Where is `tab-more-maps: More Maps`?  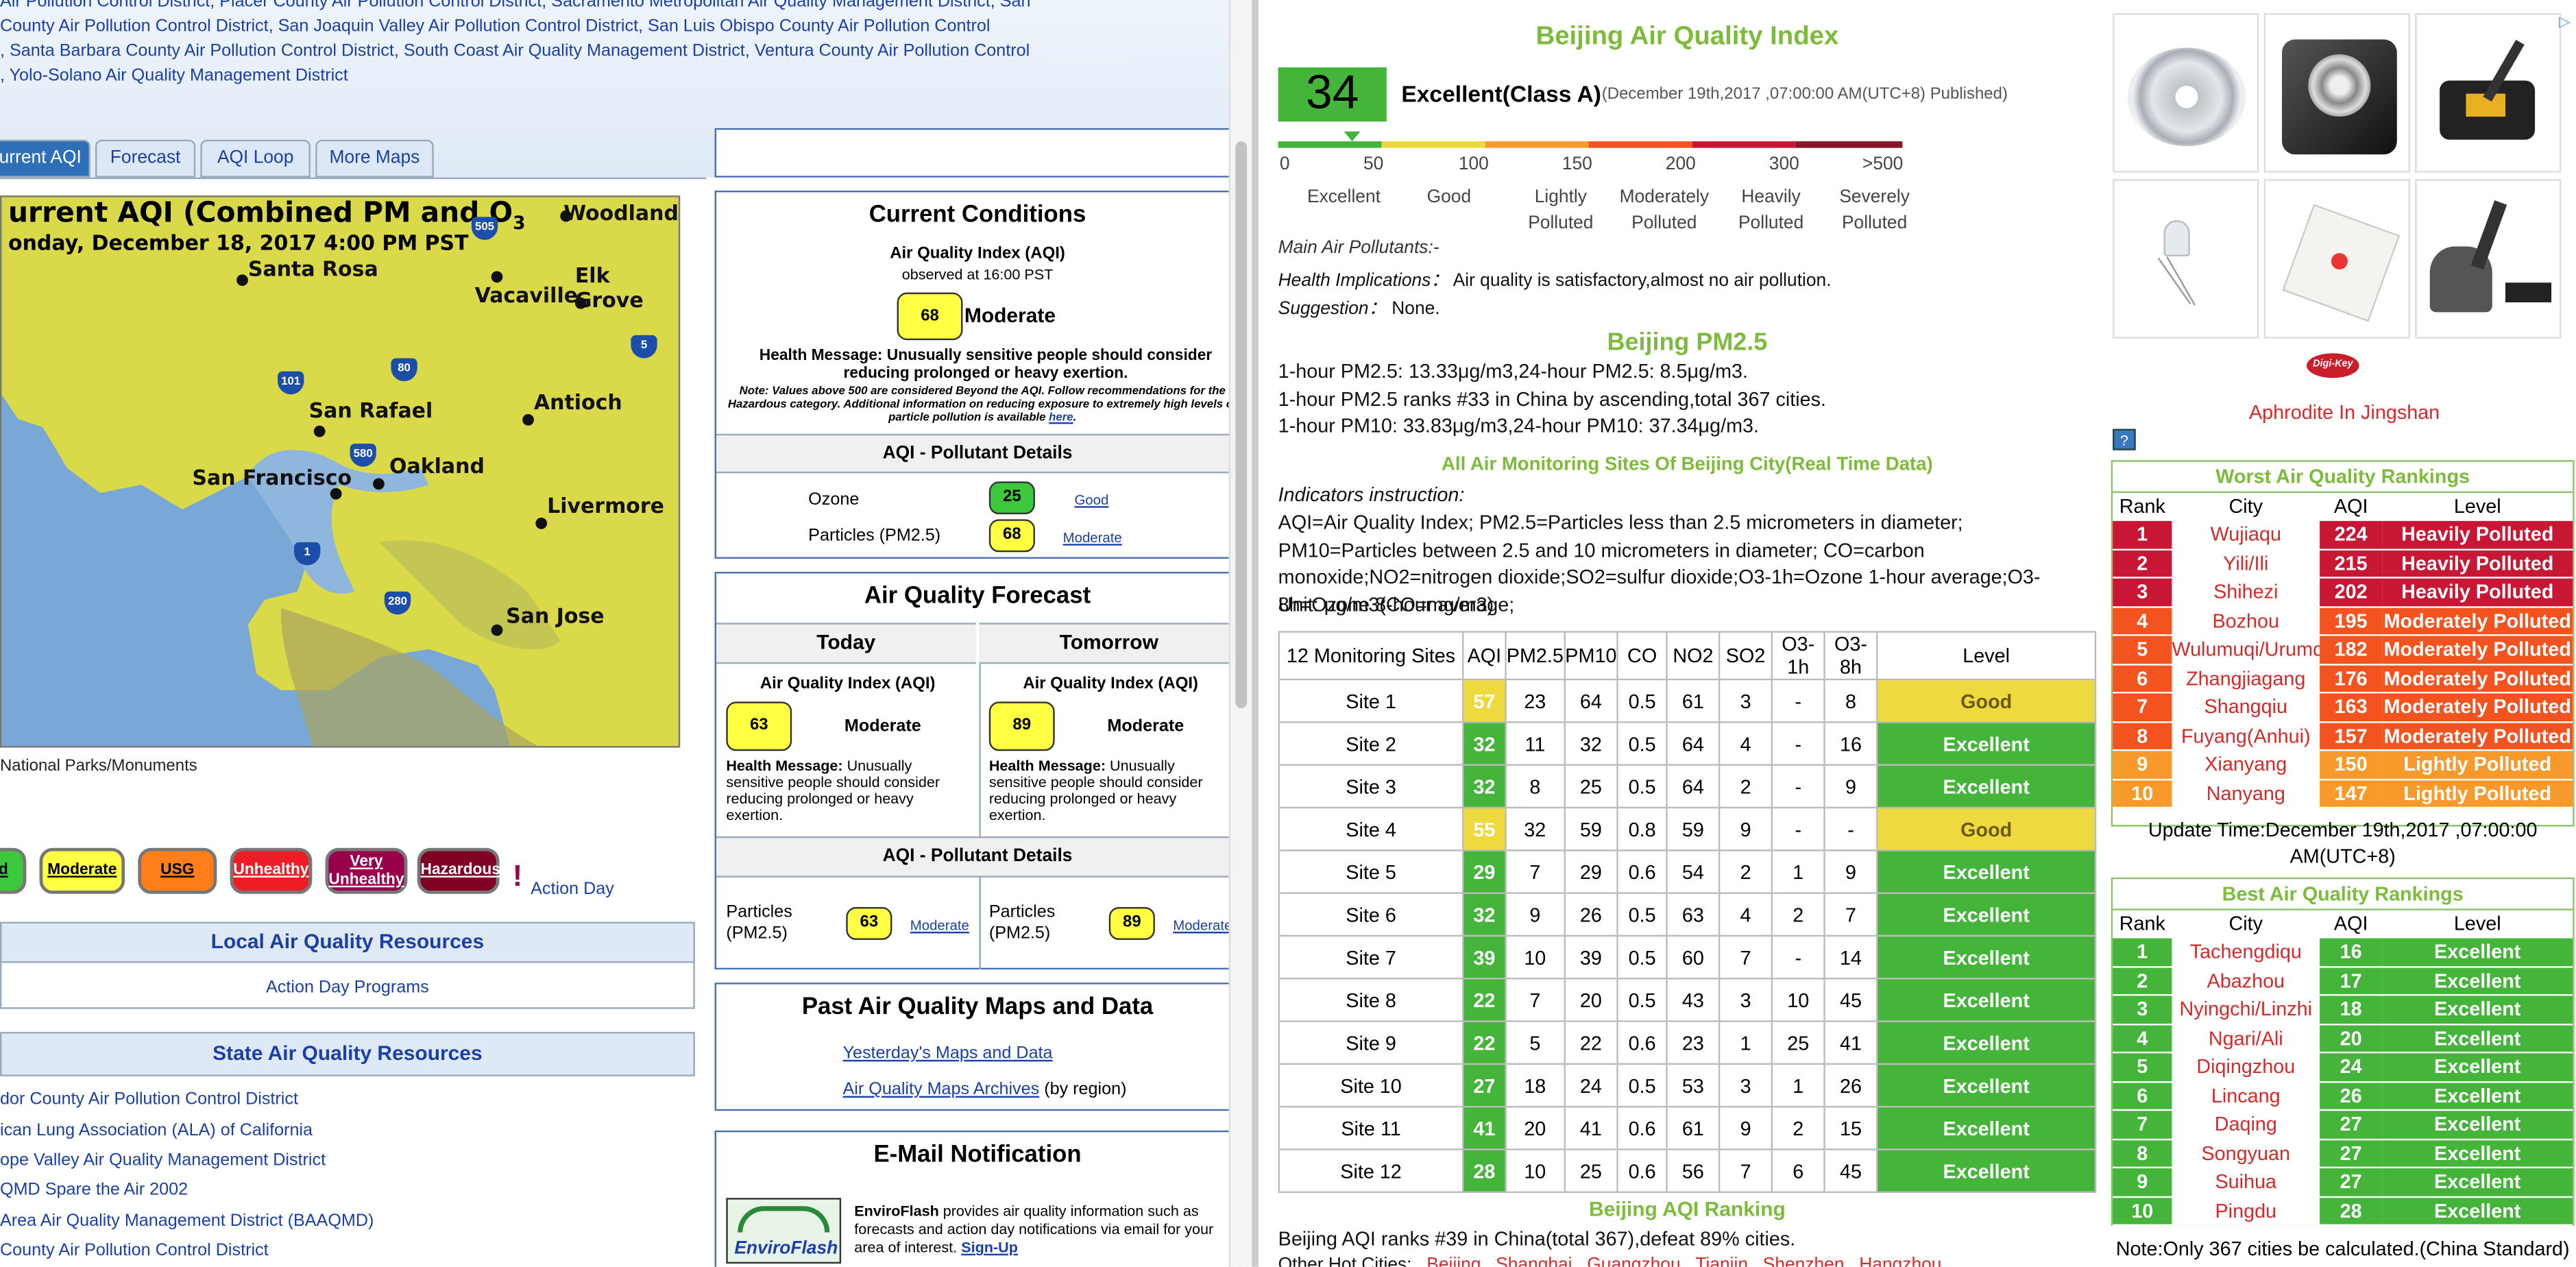
tab-more-maps: More Maps is located at coordinates (374, 158).